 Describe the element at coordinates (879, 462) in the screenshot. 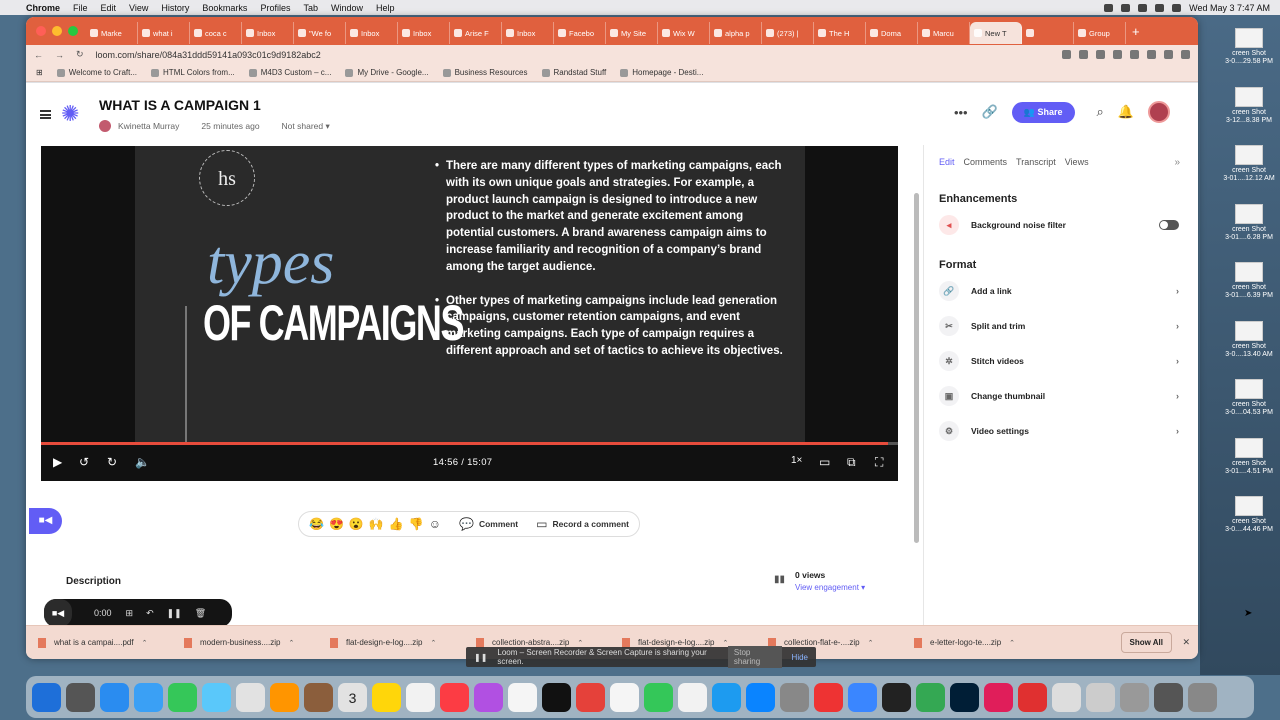

I see `fullscreen-icon: ⛶` at that location.